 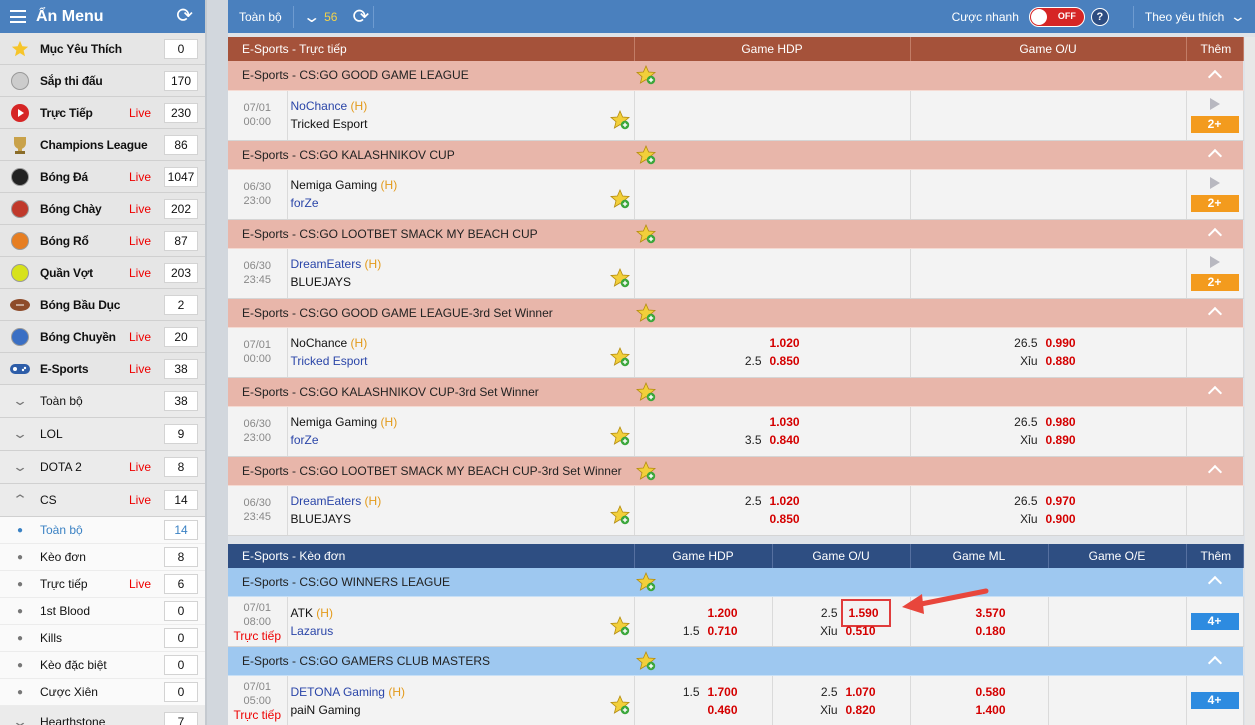 What do you see at coordinates (1066, 519) in the screenshot?
I see `odds-value: 0.900` at bounding box center [1066, 519].